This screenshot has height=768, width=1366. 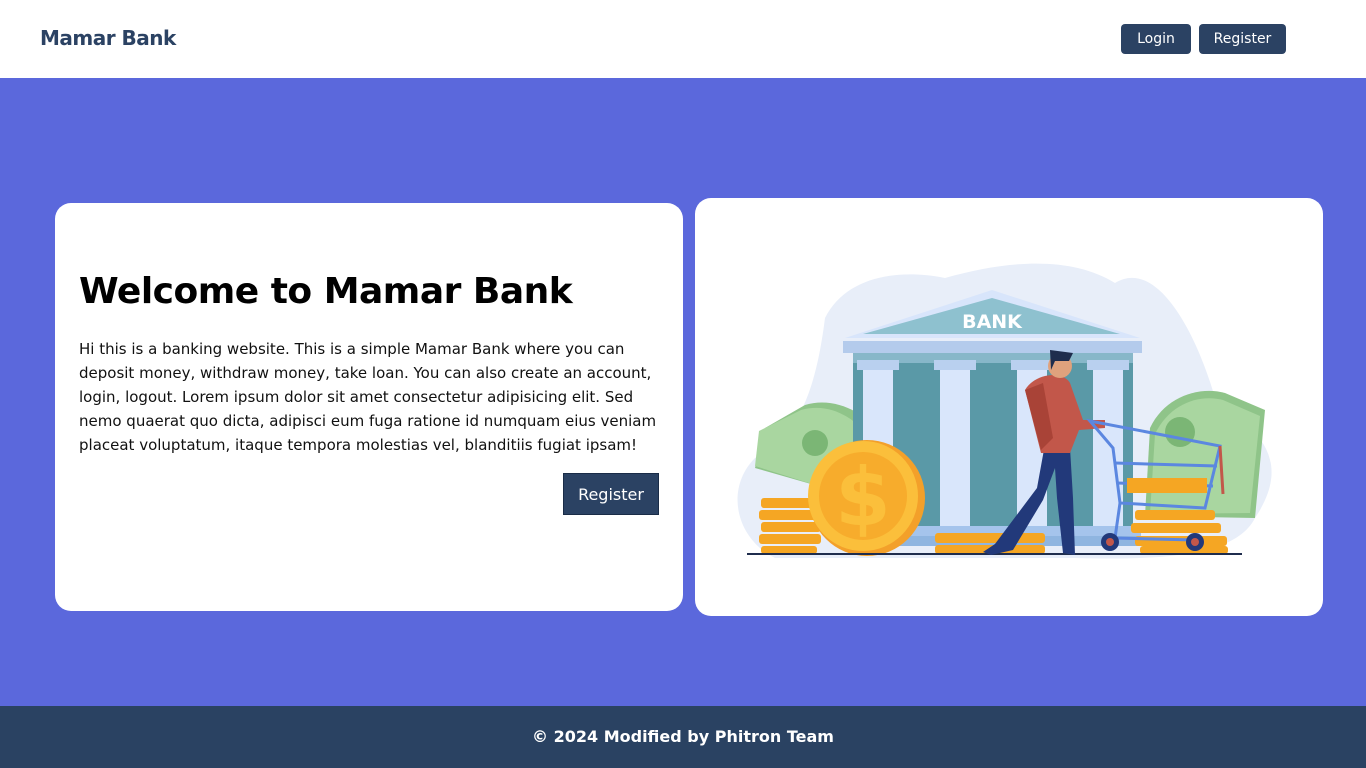 What do you see at coordinates (326, 291) in the screenshot?
I see `welcome-title: Welcome to Mamar Bank` at bounding box center [326, 291].